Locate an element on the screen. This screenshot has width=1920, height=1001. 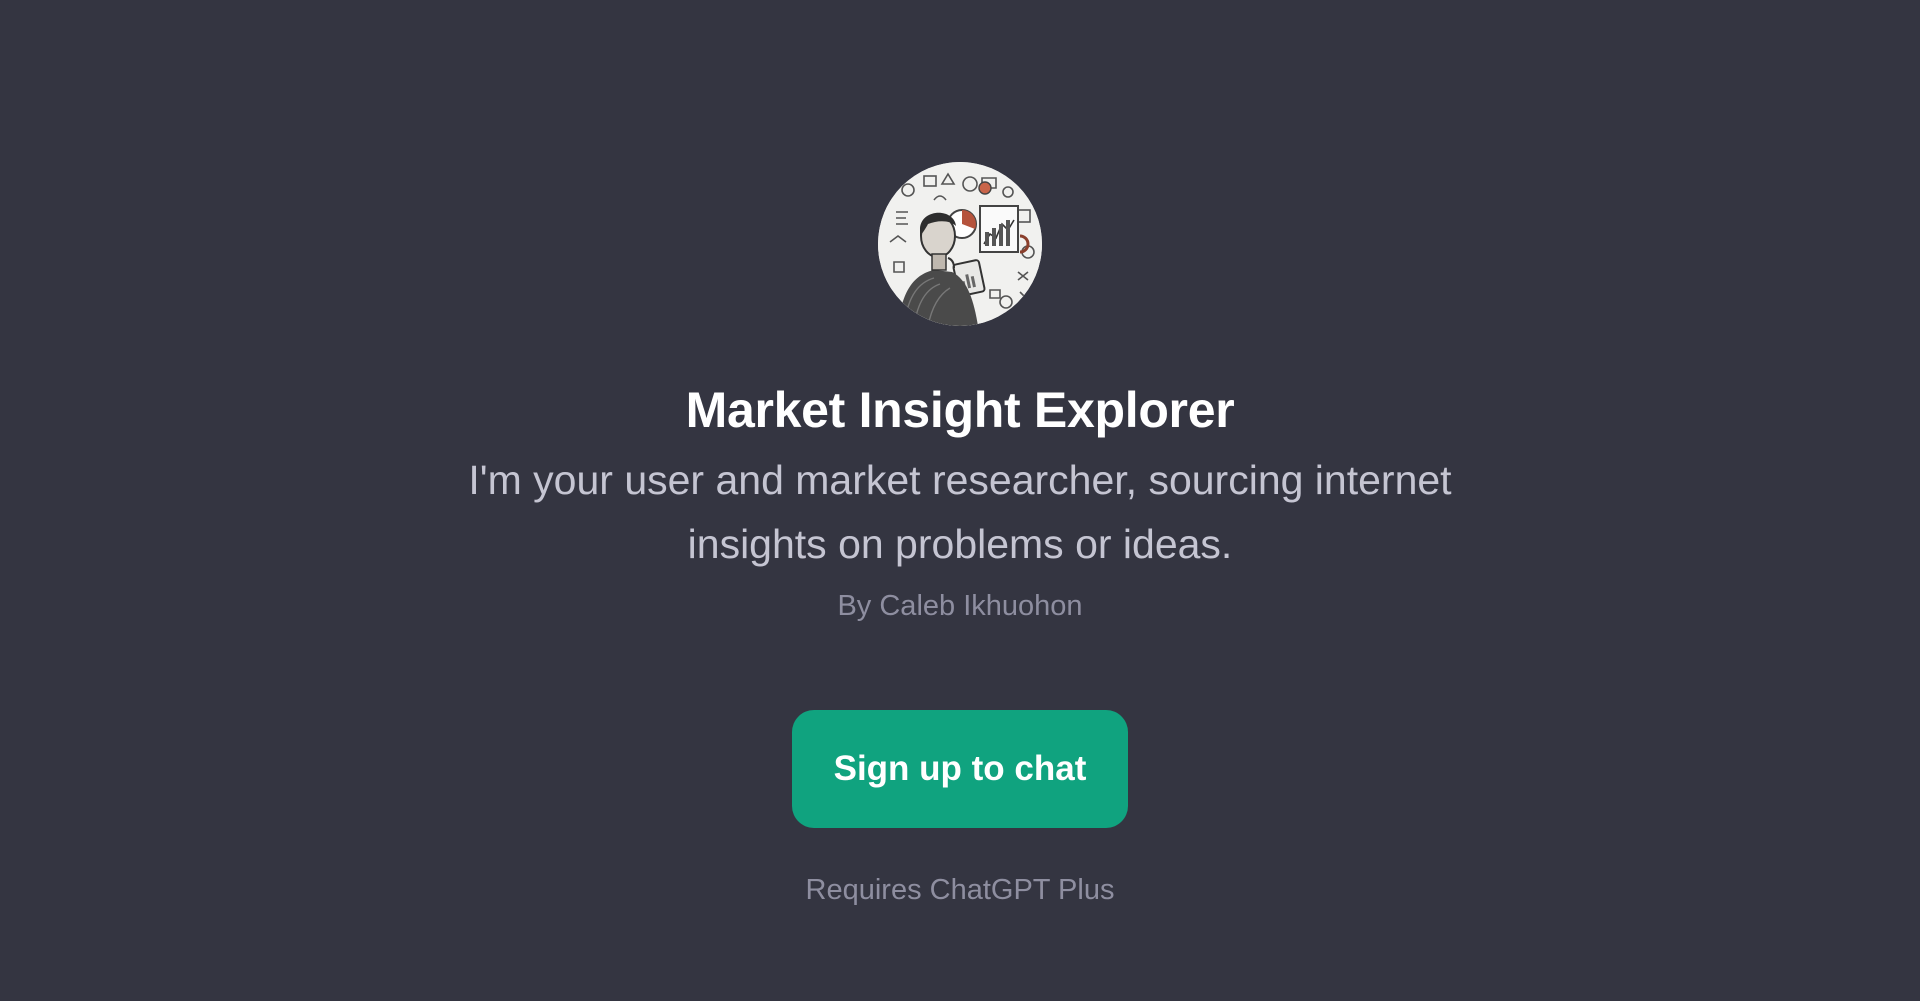
researcher-sketch-icon is located at coordinates (960, 244).